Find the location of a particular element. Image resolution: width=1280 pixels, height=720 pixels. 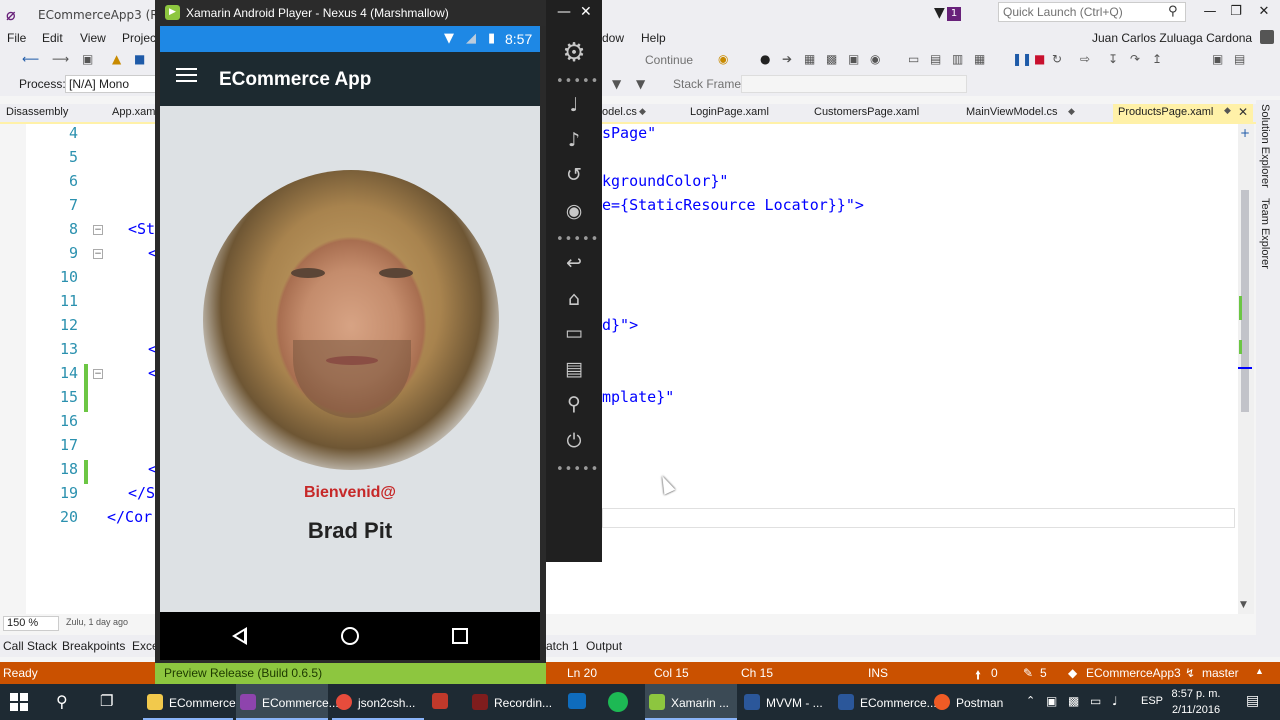

continue-button: Continue is located at coordinates (669, 60).